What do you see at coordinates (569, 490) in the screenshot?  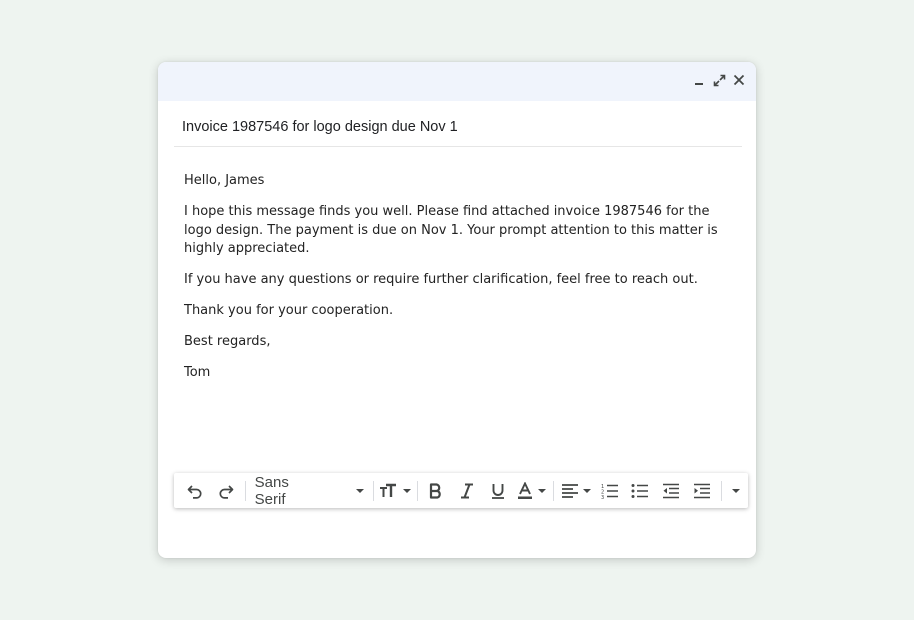 I see `align-icon` at bounding box center [569, 490].